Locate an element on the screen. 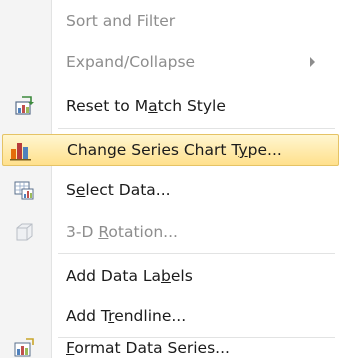 The width and height of the screenshot is (341, 362). menu-item-reset-to-match-style: Reset to Match Style is located at coordinates (170, 106).